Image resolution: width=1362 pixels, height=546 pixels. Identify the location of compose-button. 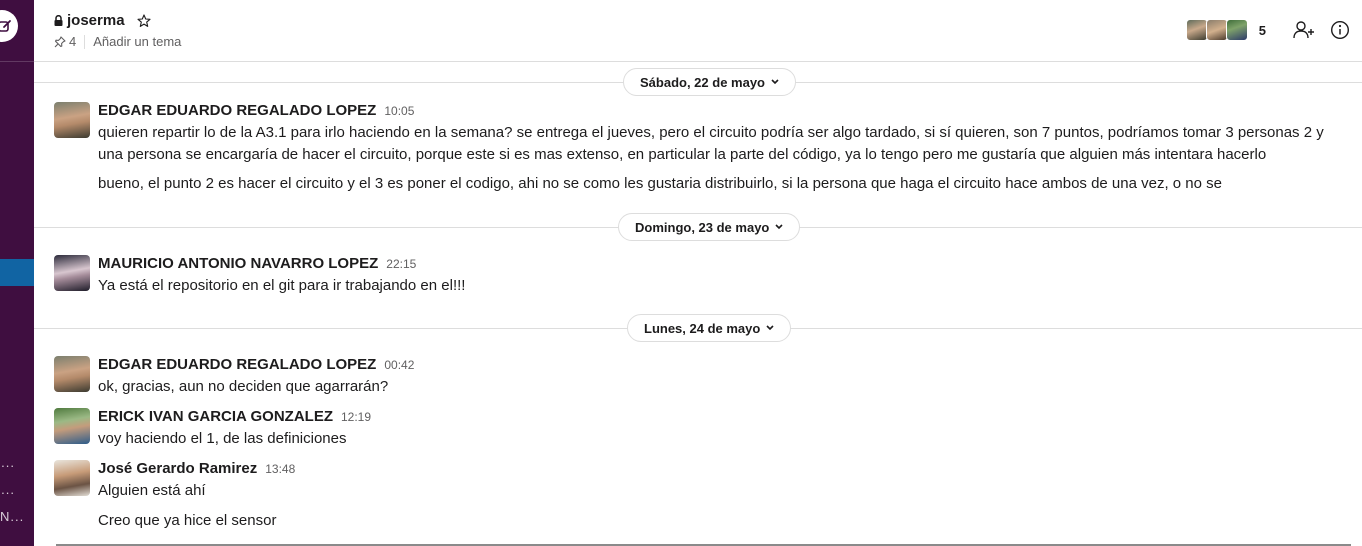
(9, 26).